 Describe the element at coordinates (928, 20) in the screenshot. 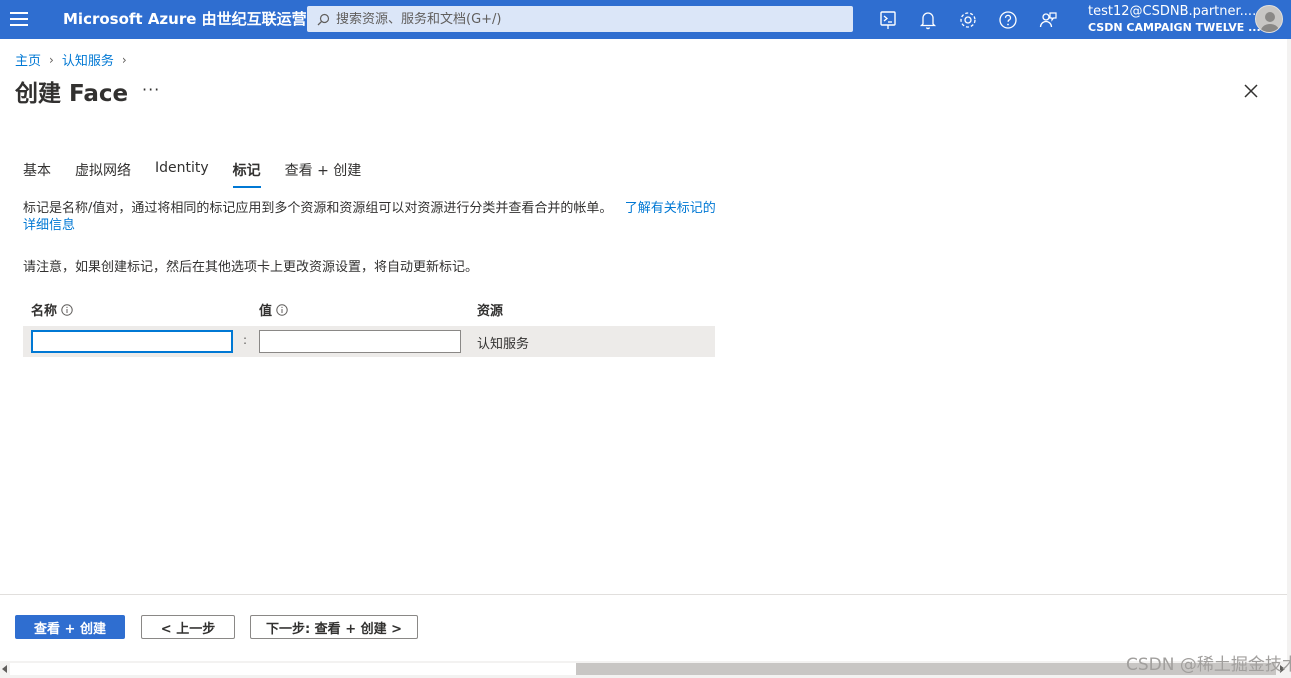

I see `notifications-icon` at that location.